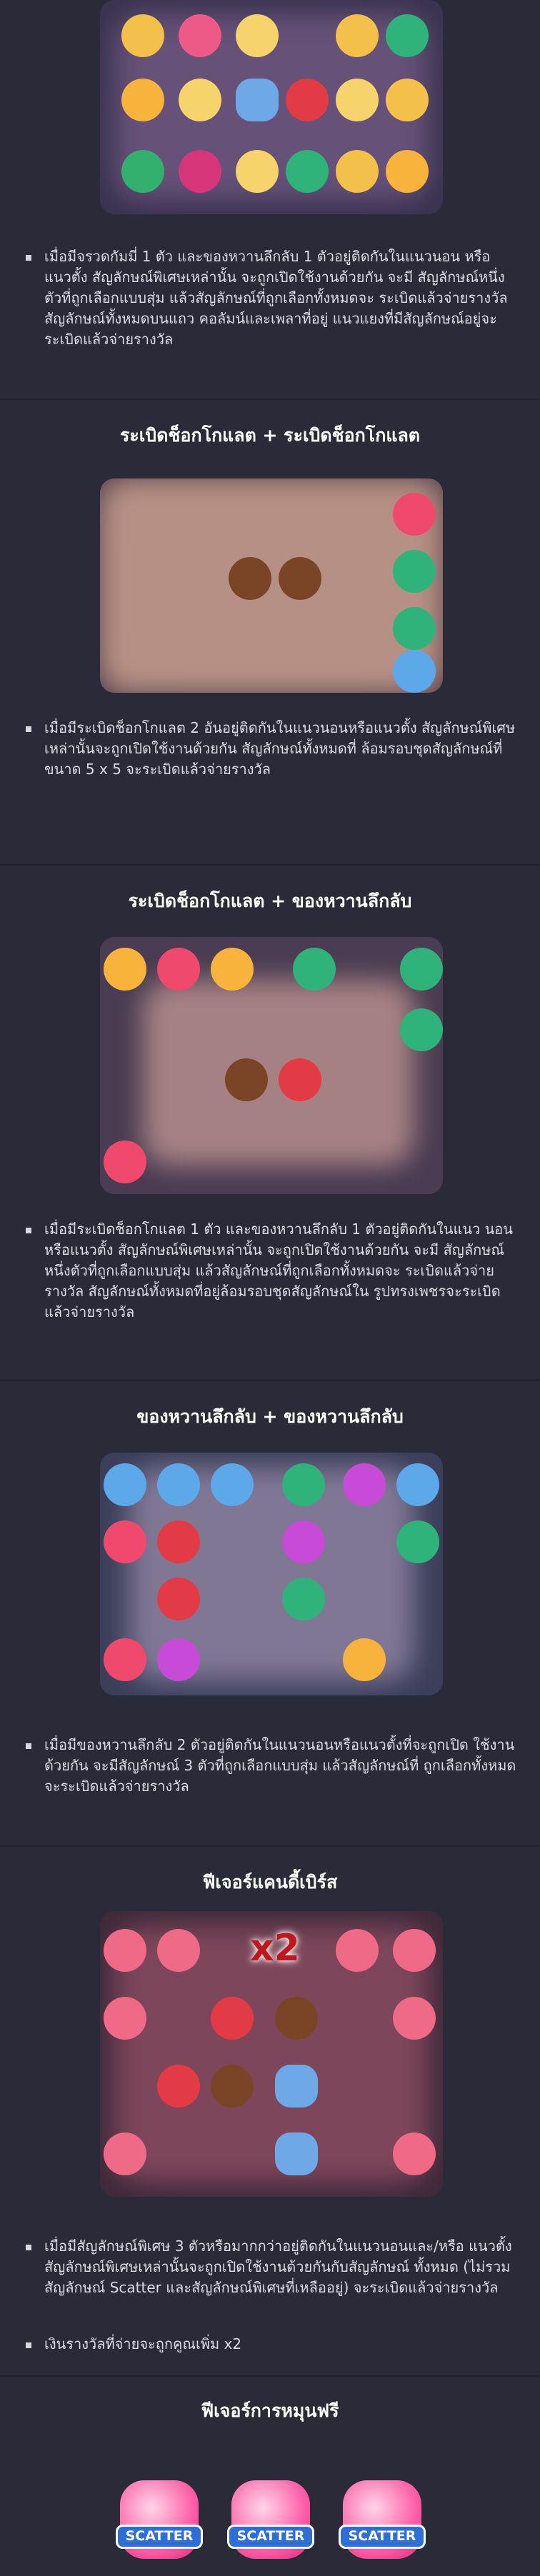 The width and height of the screenshot is (540, 2576). I want to click on game-board-illustration: x2, so click(271, 2054).